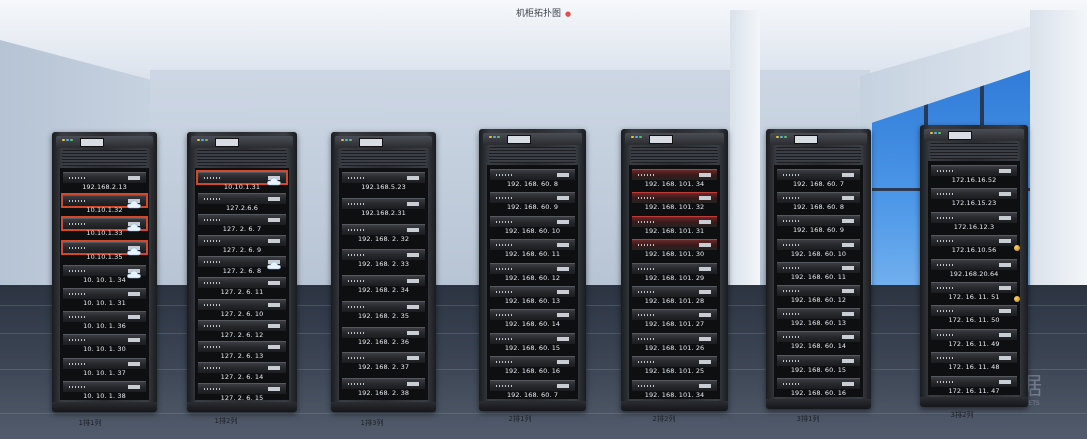 This screenshot has width=1087, height=439. I want to click on server-ip-label: 172. 16. 11. 48, so click(974, 367).